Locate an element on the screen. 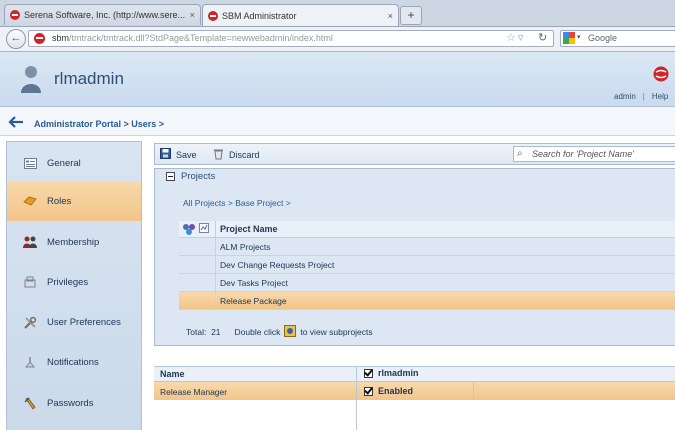  roles-name-column-header: Name is located at coordinates (172, 374).